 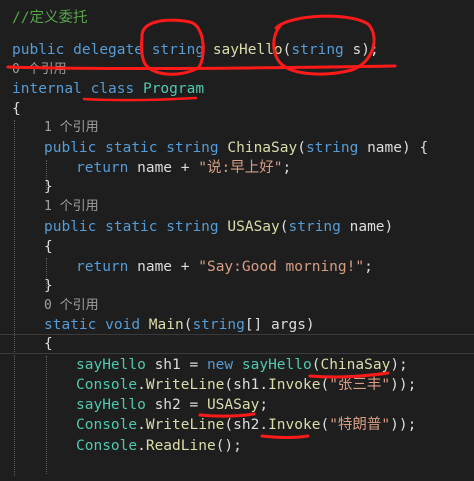 What do you see at coordinates (112, 89) in the screenshot?
I see `keyword: class` at bounding box center [112, 89].